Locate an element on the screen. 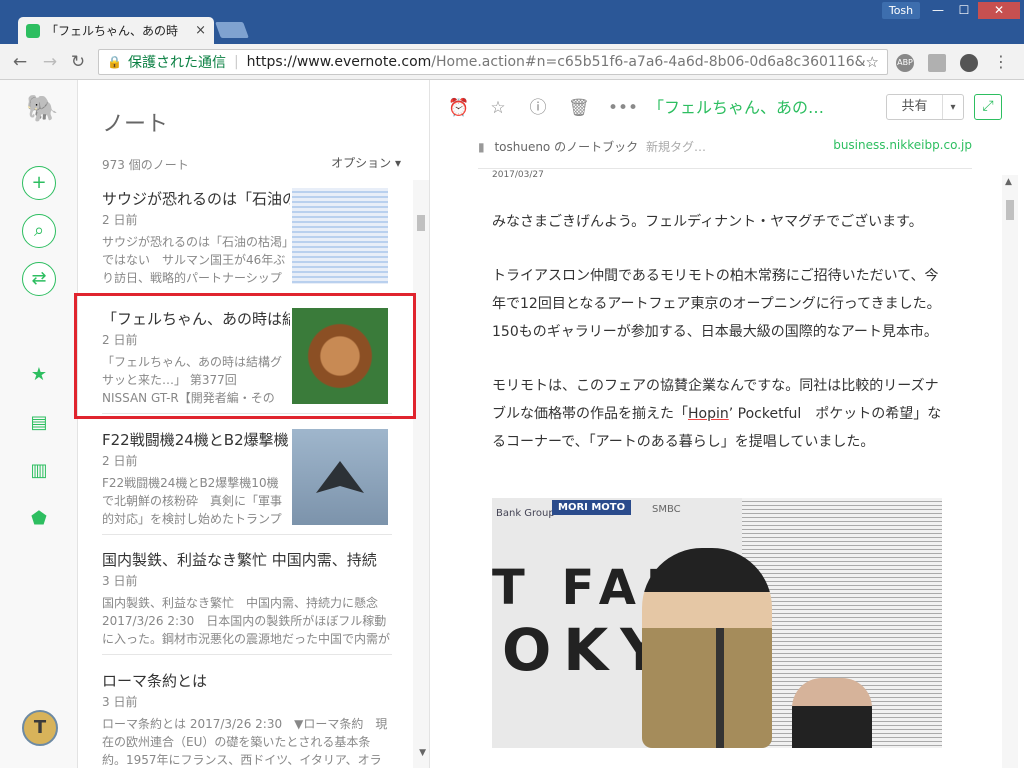 The height and width of the screenshot is (768, 1024). source-link: business.nikkeibp.co.jp is located at coordinates (902, 145).